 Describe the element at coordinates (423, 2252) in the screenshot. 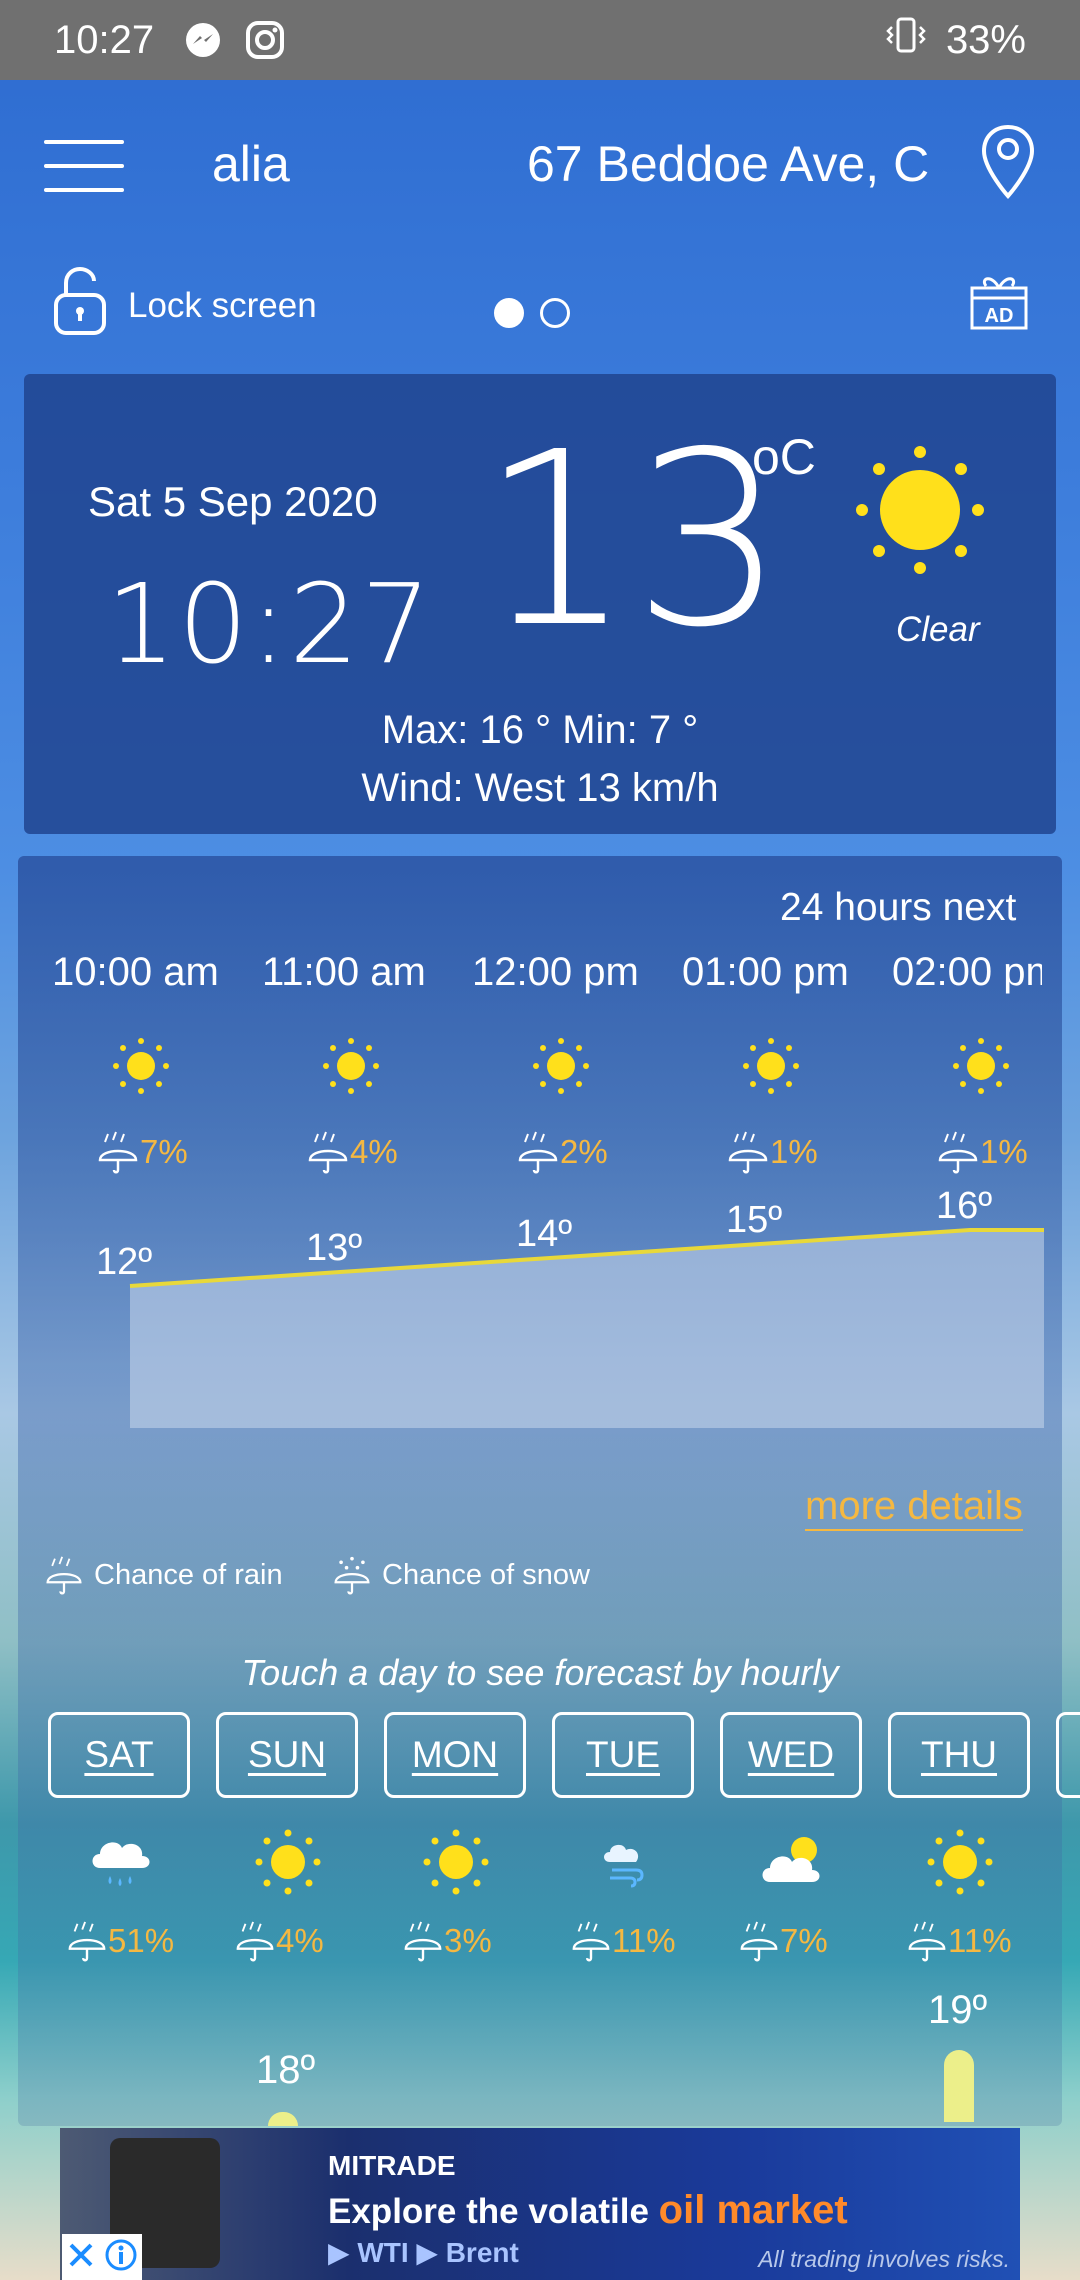

I see `ad-subtext: ▶ WTI ▶ Brent` at that location.